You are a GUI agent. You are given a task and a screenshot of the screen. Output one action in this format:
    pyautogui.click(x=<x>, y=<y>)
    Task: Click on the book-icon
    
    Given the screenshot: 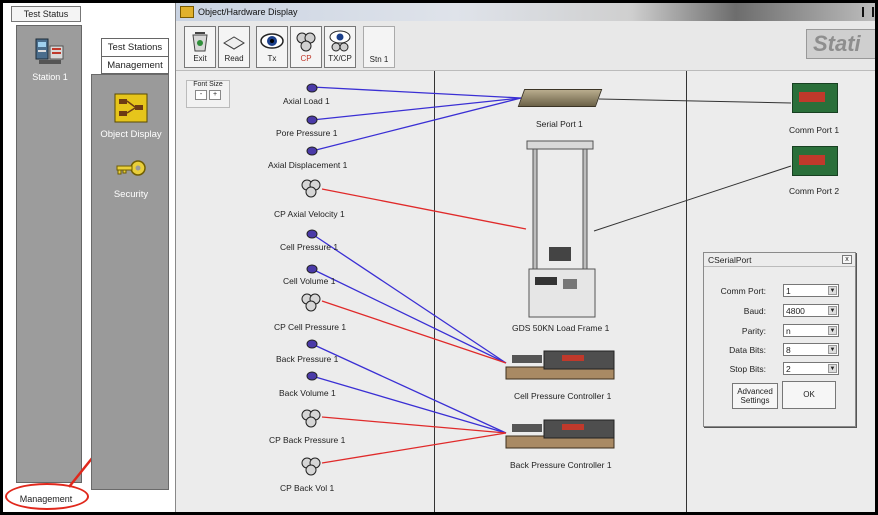 What is the action you would take?
    pyautogui.click(x=234, y=43)
    